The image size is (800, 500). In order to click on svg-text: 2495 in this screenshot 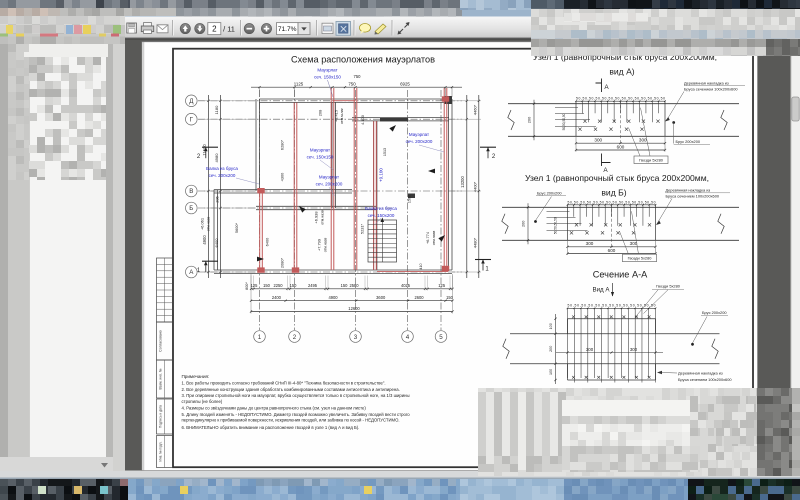, I will do `click(313, 285)`.